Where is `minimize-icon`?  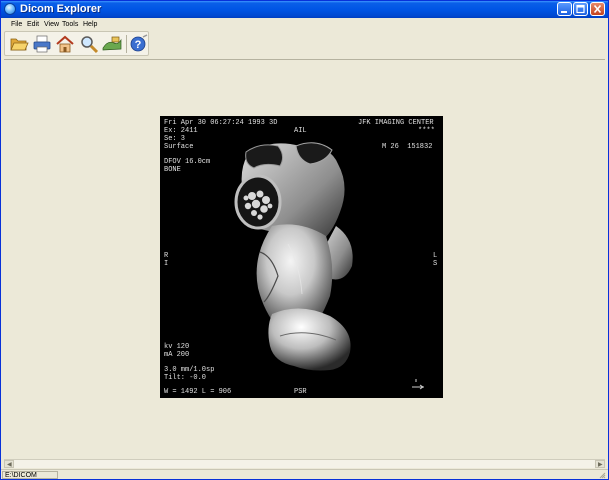
minimize-icon is located at coordinates (564, 12).